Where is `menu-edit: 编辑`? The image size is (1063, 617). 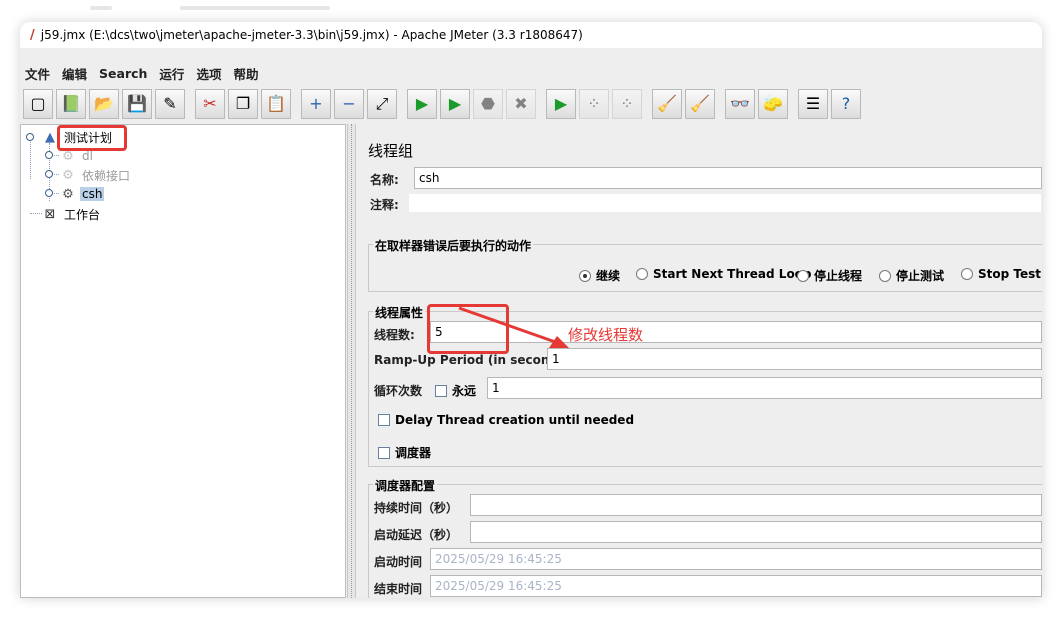 menu-edit: 编辑 is located at coordinates (74, 73).